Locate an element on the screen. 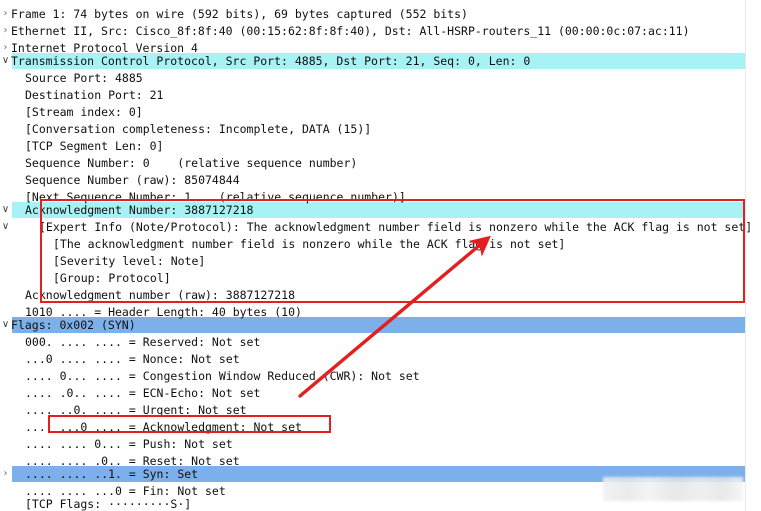 The height and width of the screenshot is (511, 761). tree-label-flag-ecn-echo: .... .0.. .... = ECN-Echo: Not set is located at coordinates (143, 393).